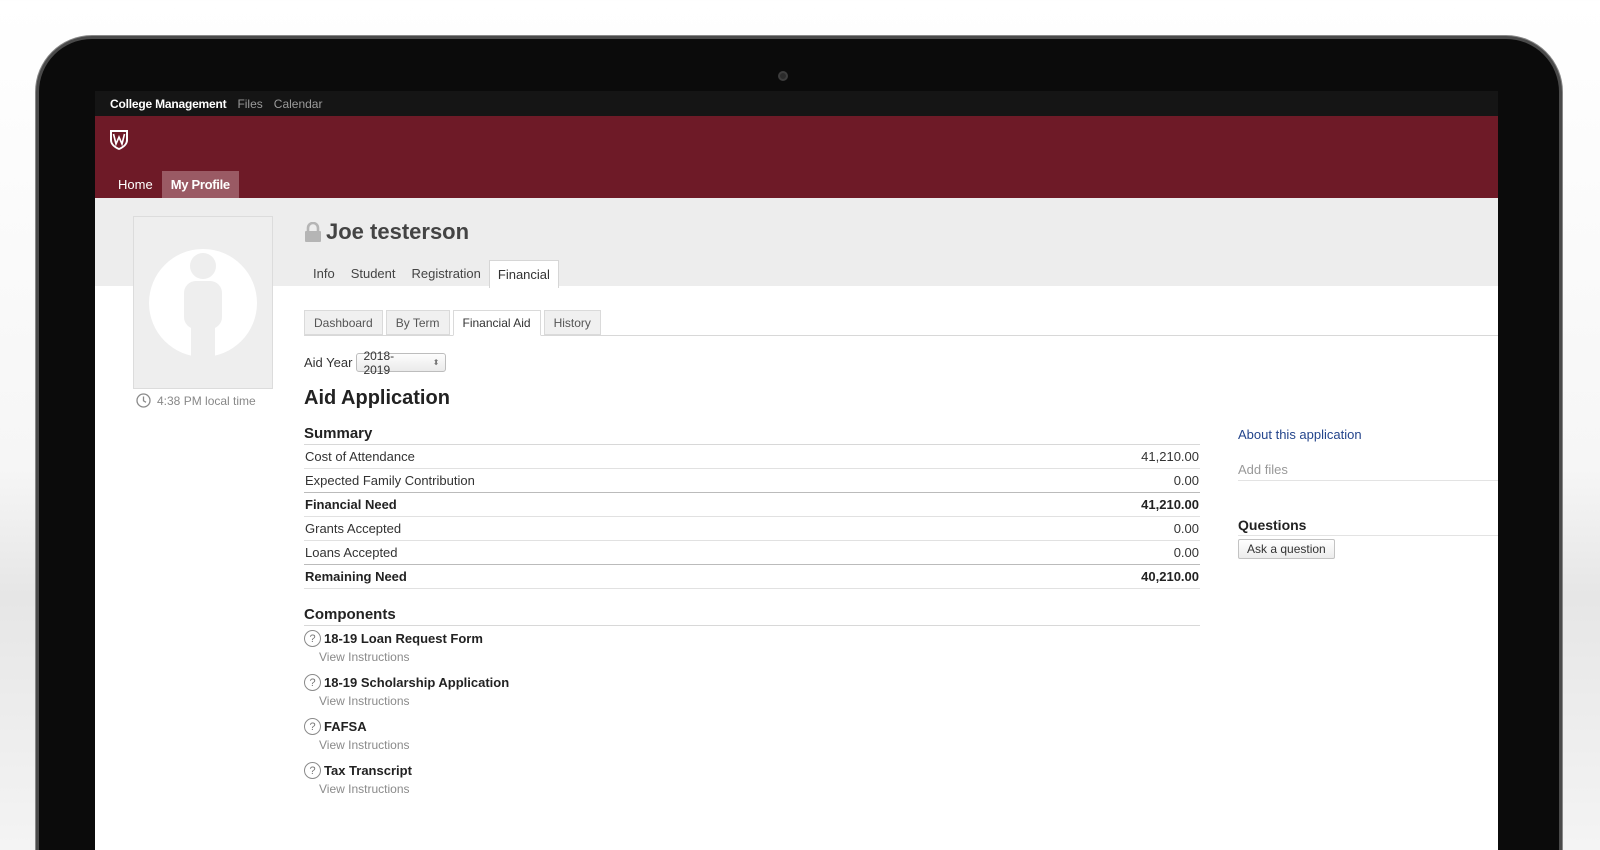  Describe the element at coordinates (417, 322) in the screenshot. I see `subtab-by-term: By Term` at that location.